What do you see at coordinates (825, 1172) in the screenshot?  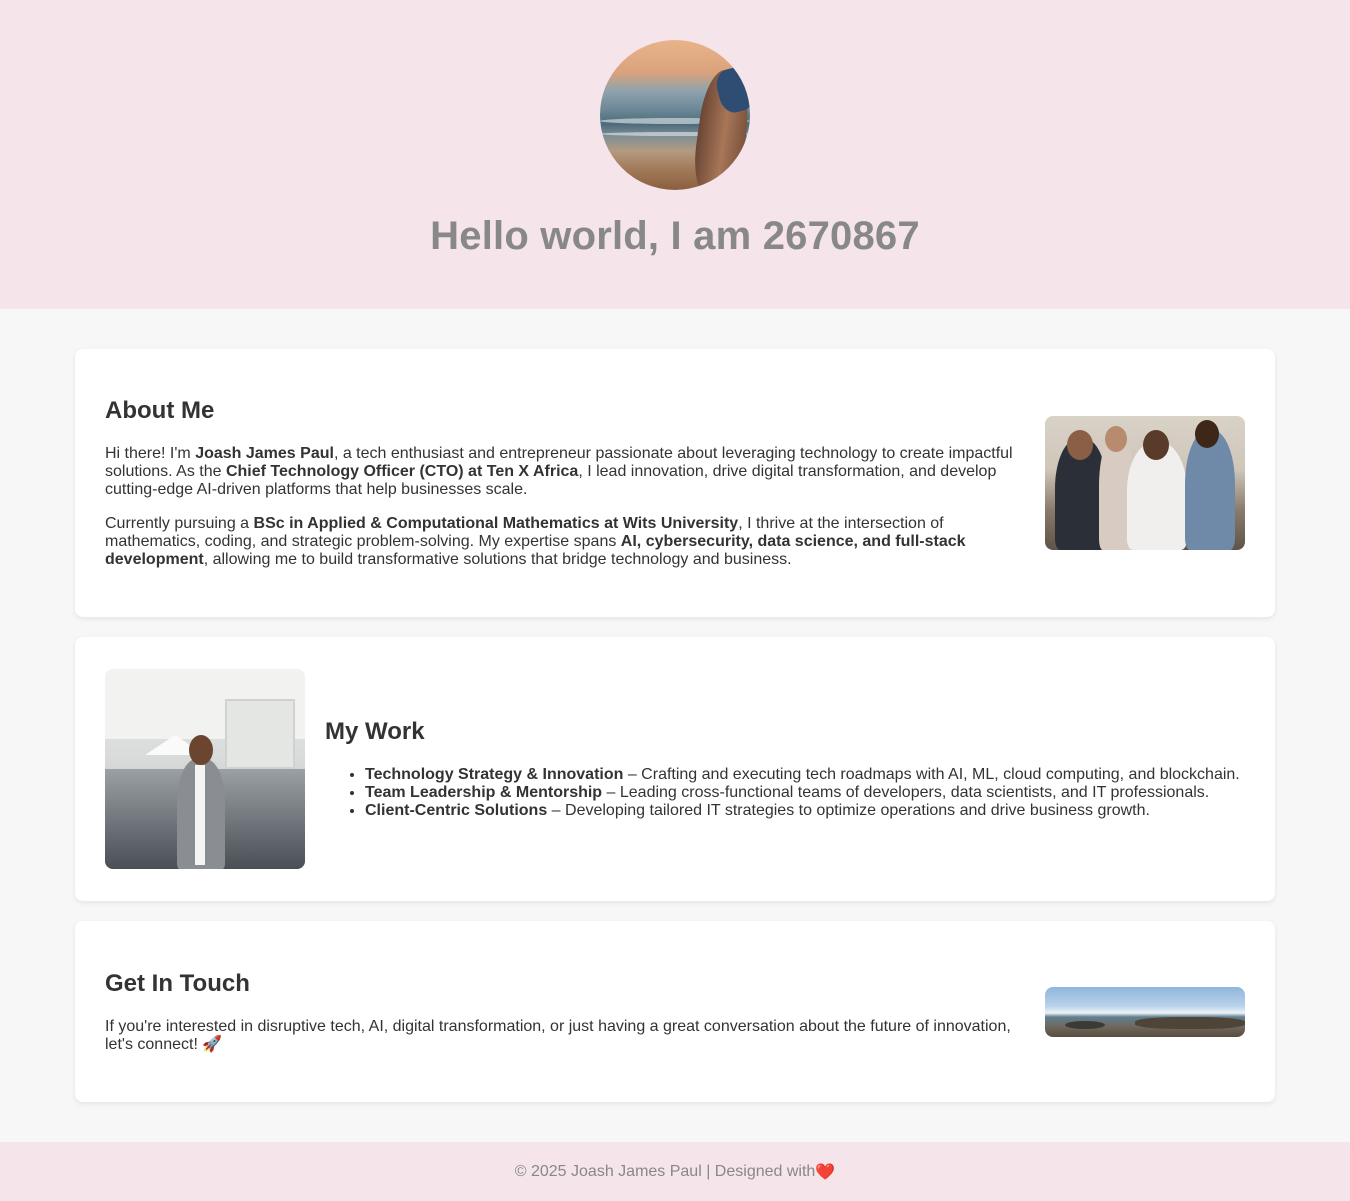 I see `heart-icon: ❤️` at bounding box center [825, 1172].